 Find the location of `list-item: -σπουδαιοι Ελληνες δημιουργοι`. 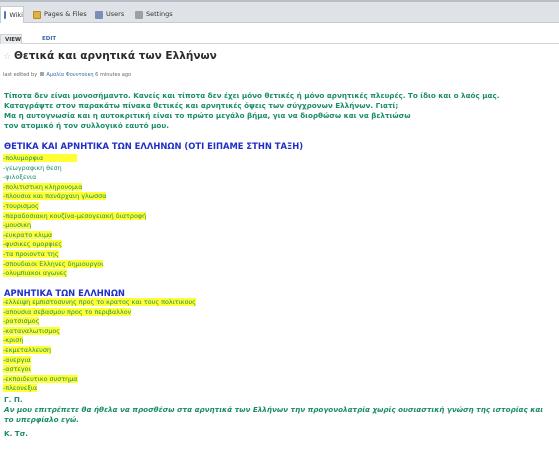

list-item: -σπουδαιοι Ελληνες δημιουργοι is located at coordinates (53, 263).